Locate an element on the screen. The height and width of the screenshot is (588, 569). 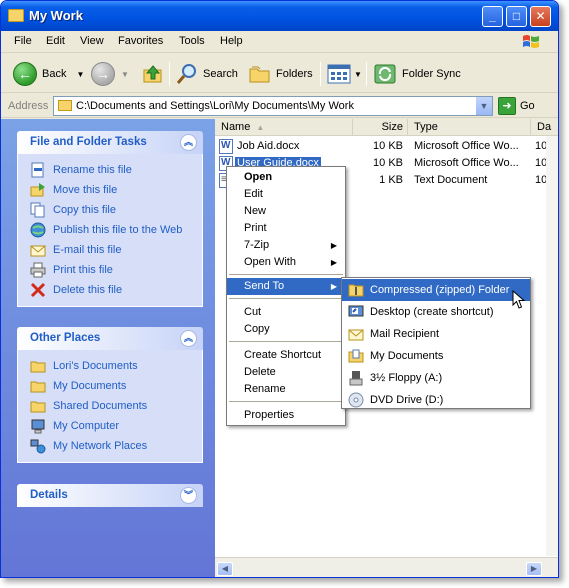
sendto-label: DVD Drive (D:) is located at coordinates (407, 400).